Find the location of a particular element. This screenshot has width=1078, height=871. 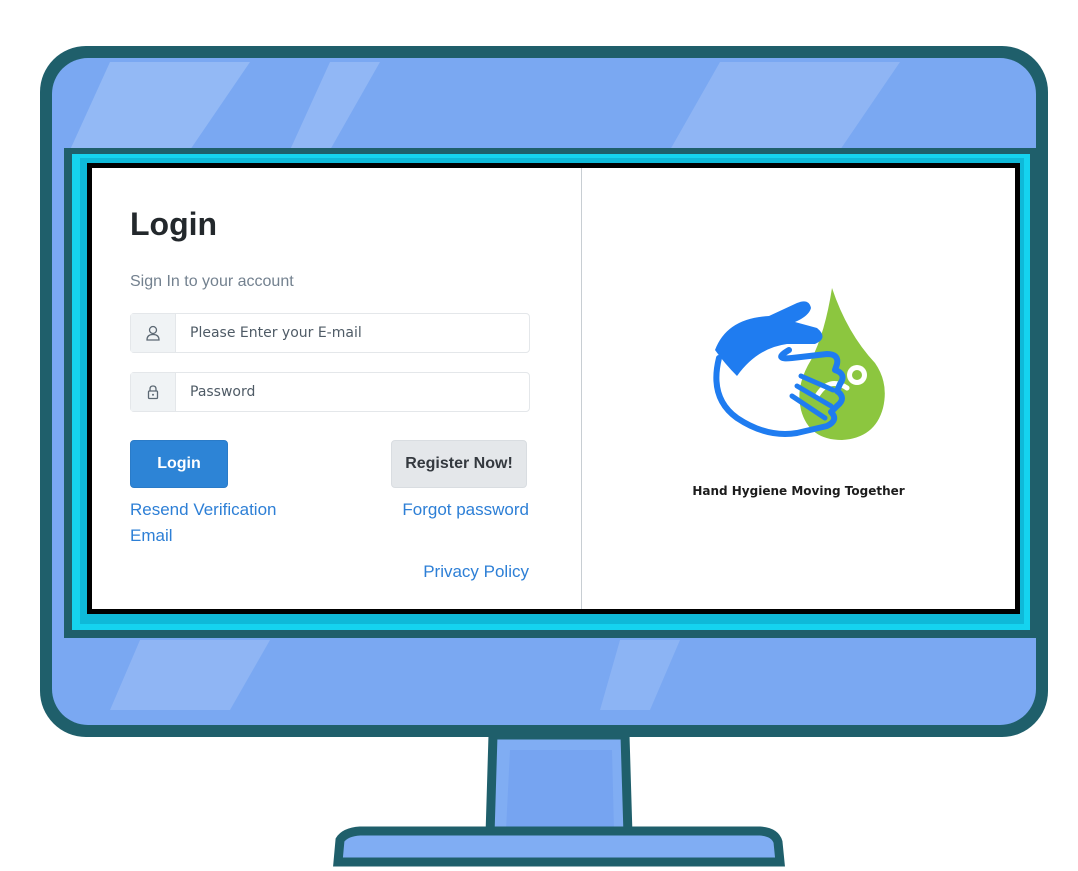

page-title: Login is located at coordinates (174, 224).